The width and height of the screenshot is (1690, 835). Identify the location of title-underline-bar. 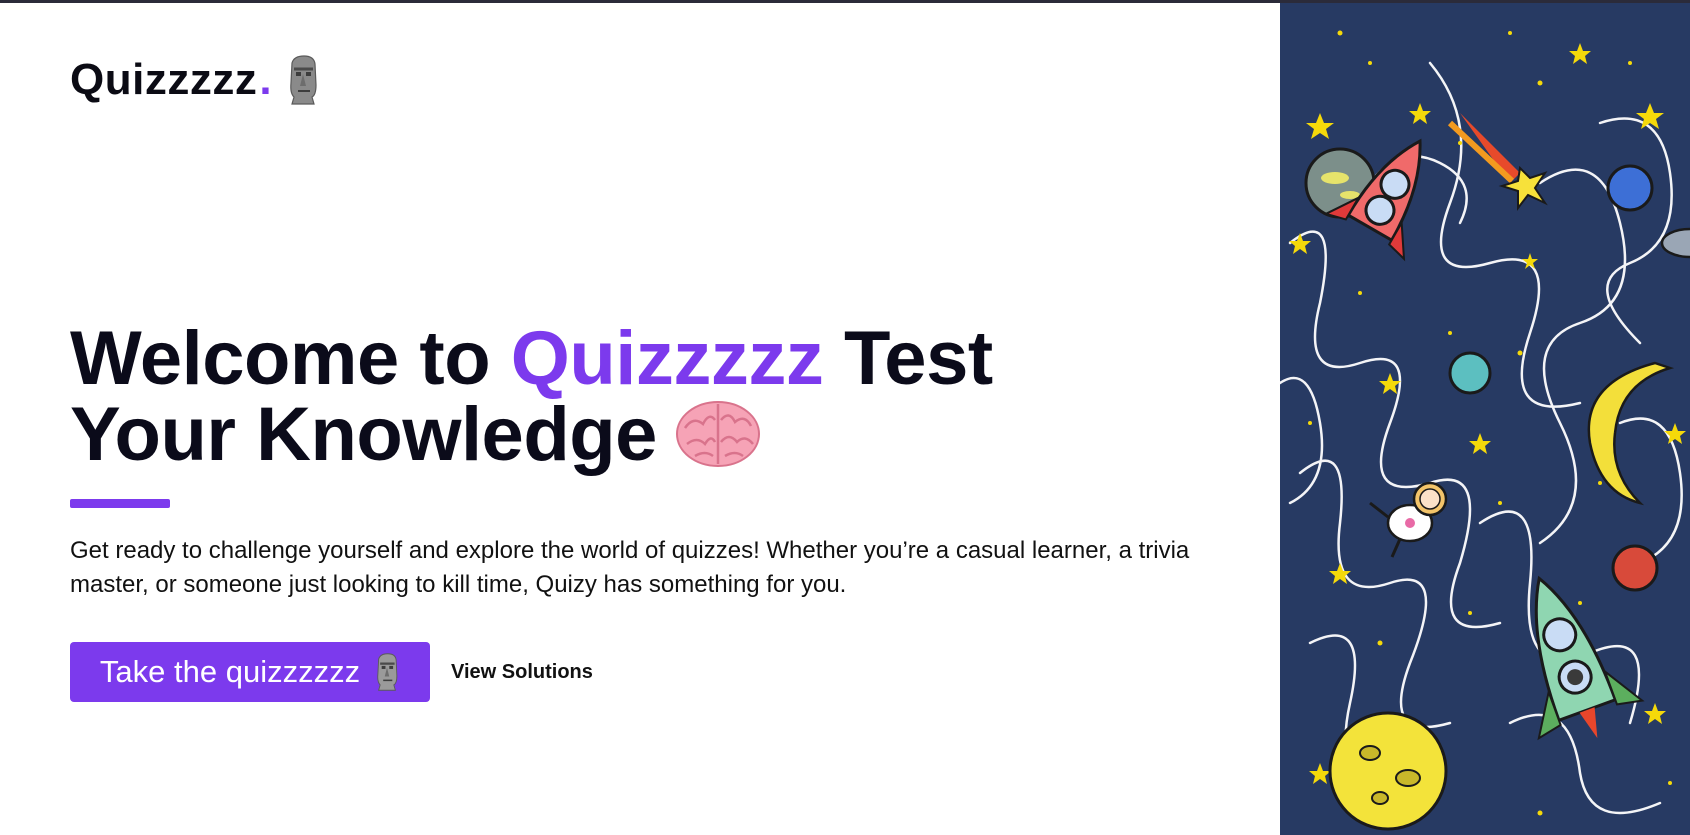
(120, 503).